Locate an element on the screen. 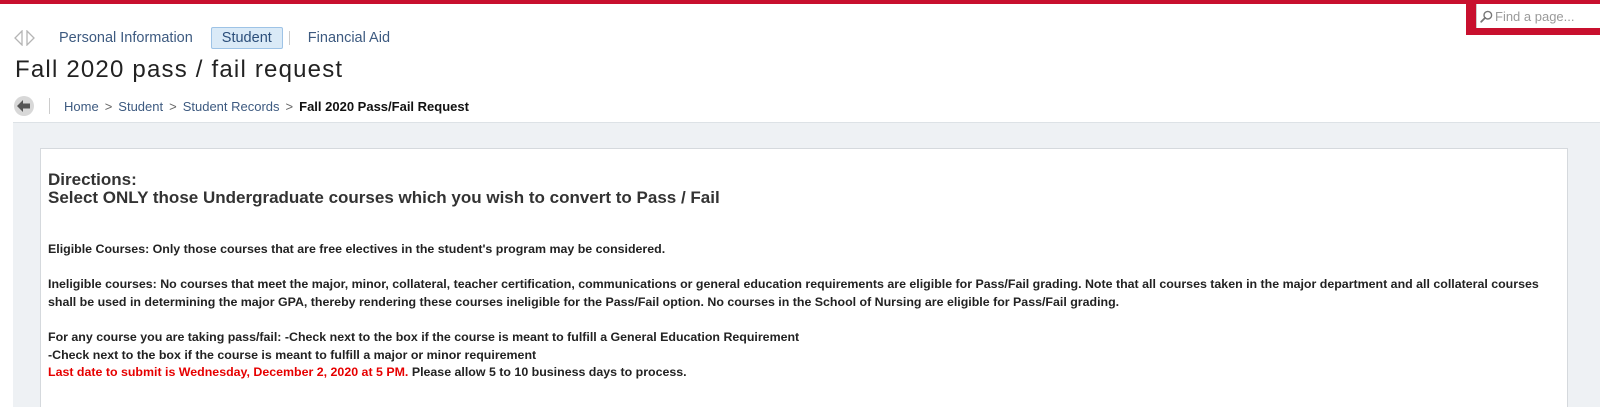  tab-financial-aid: Financial Aid is located at coordinates (349, 38).